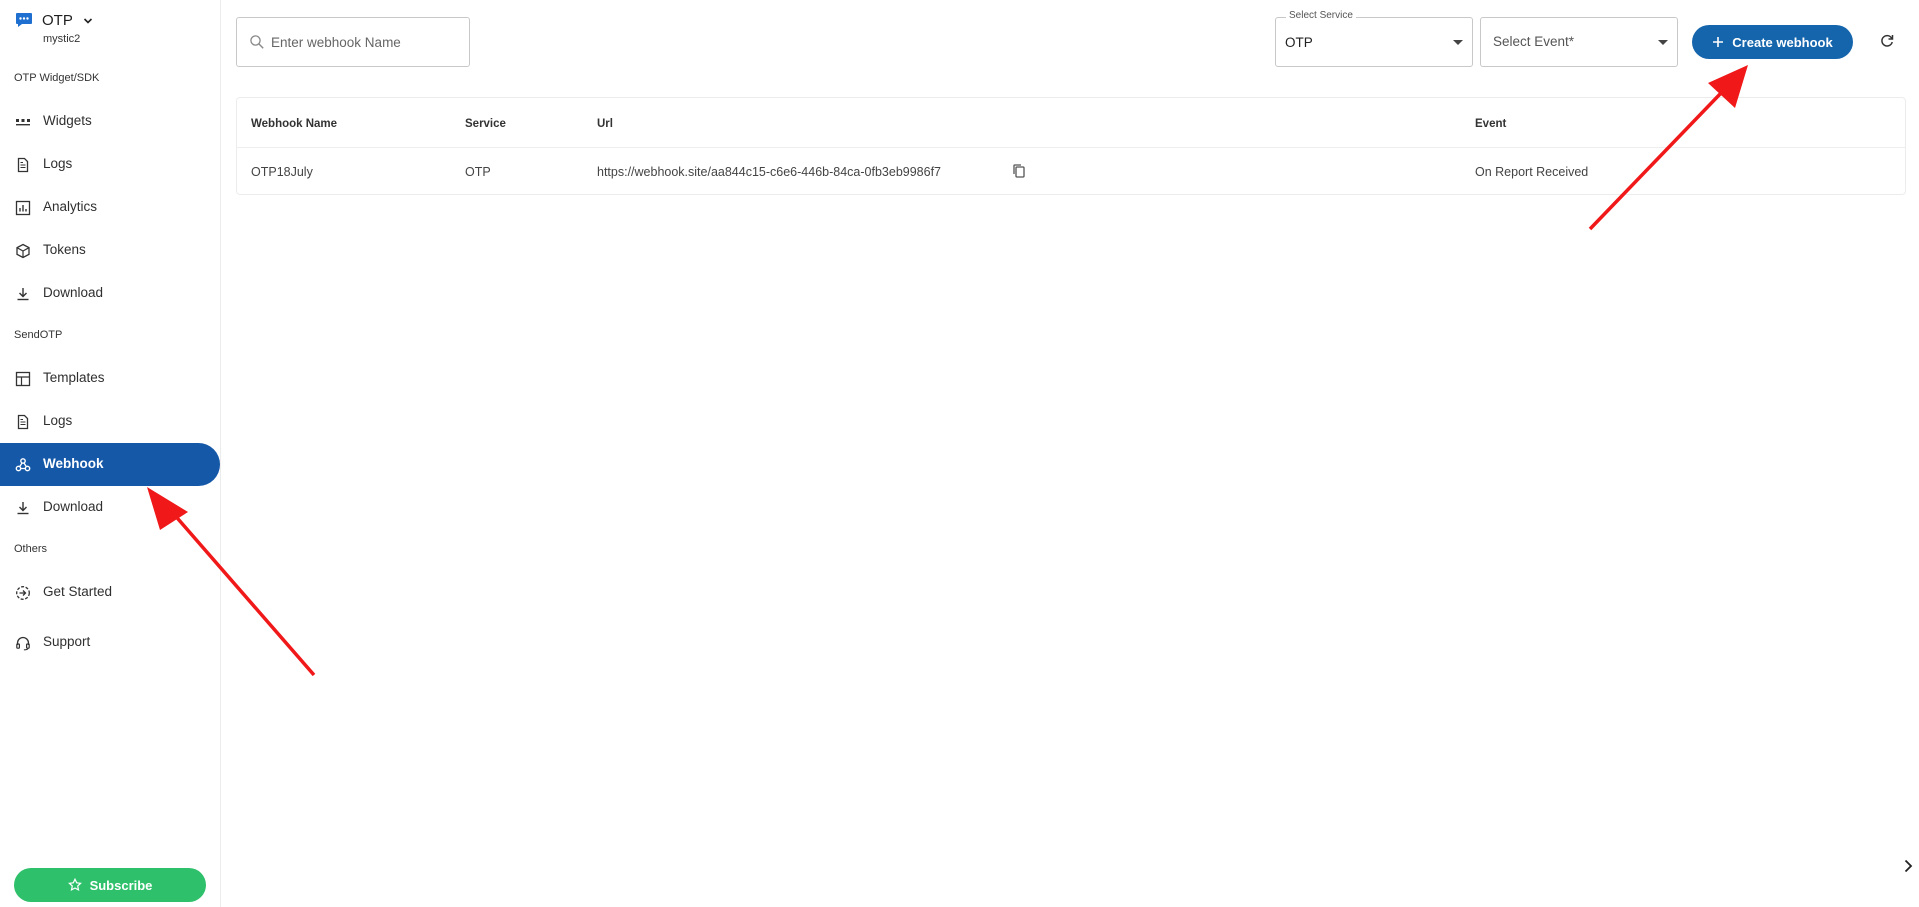  What do you see at coordinates (88, 21) in the screenshot?
I see `chevron-down-icon` at bounding box center [88, 21].